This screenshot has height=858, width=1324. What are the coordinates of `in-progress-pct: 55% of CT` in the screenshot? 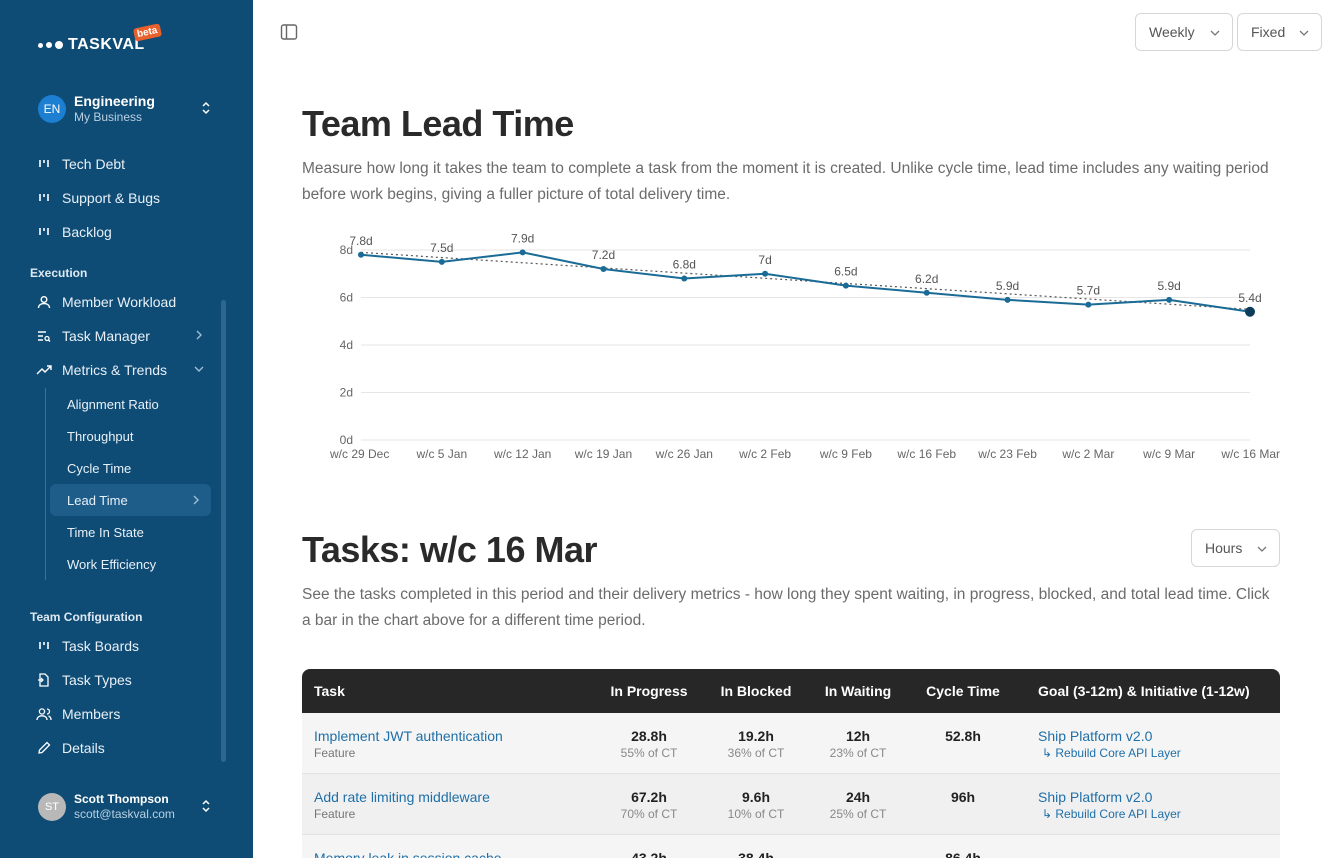 It's located at (649, 753).